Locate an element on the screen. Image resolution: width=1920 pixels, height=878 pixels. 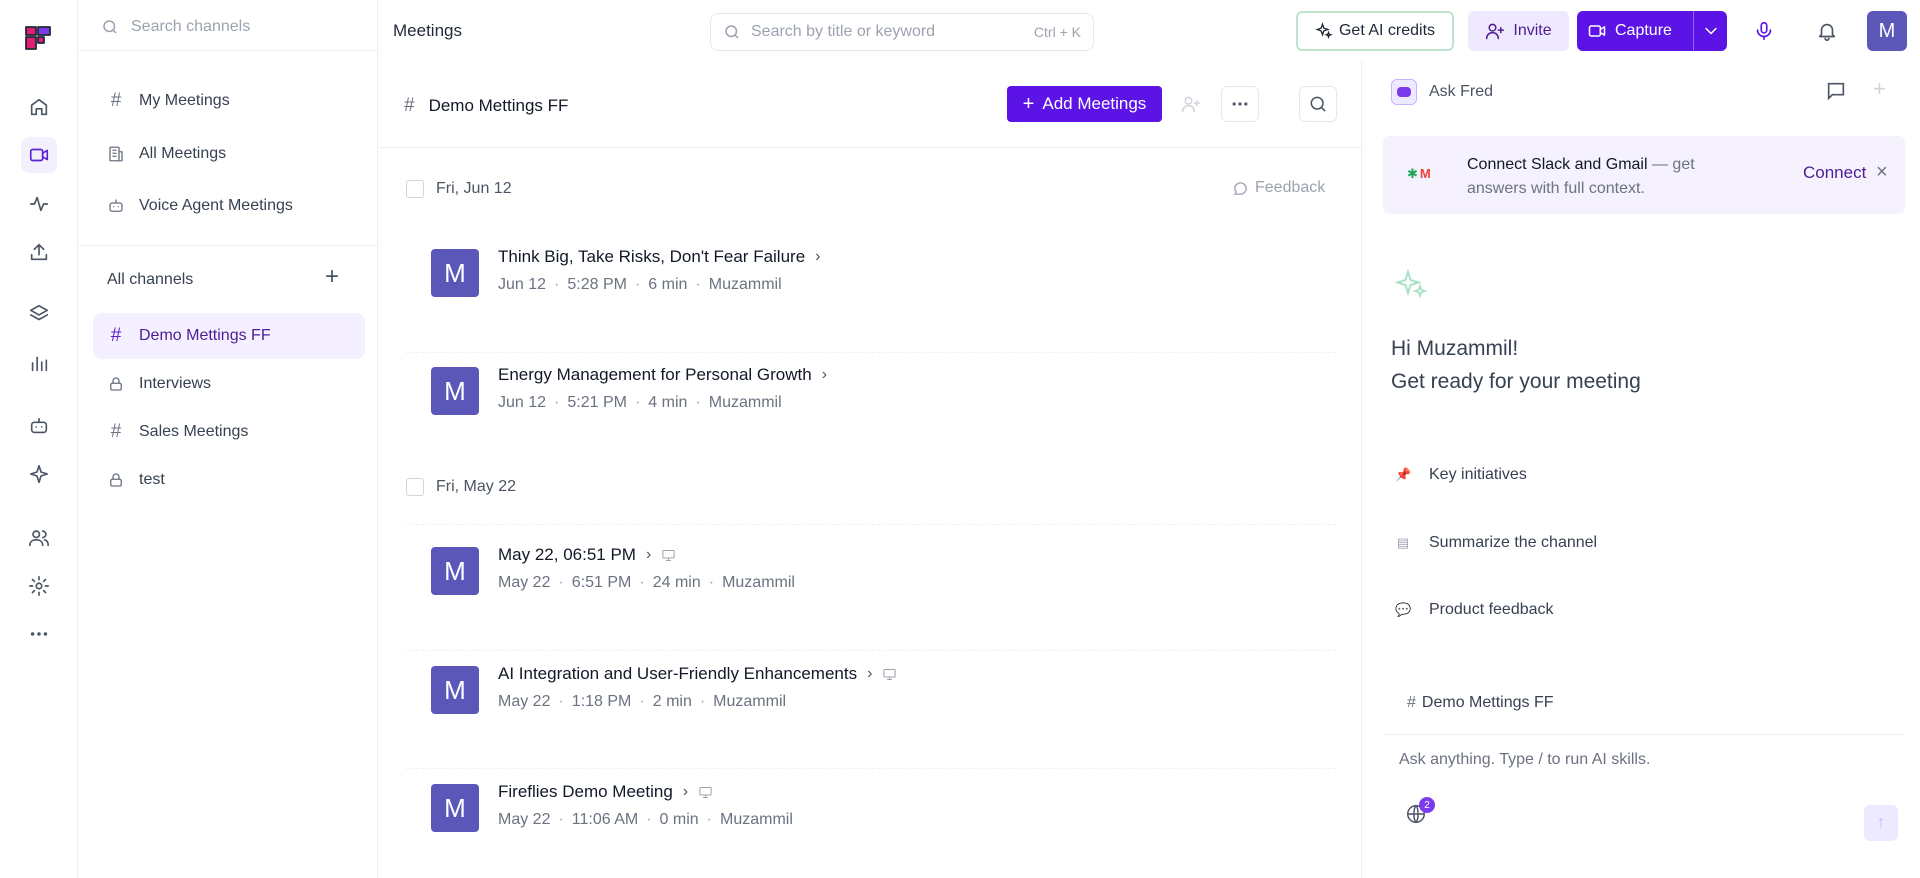
channel-item-test: test is located at coordinates (229, 480).